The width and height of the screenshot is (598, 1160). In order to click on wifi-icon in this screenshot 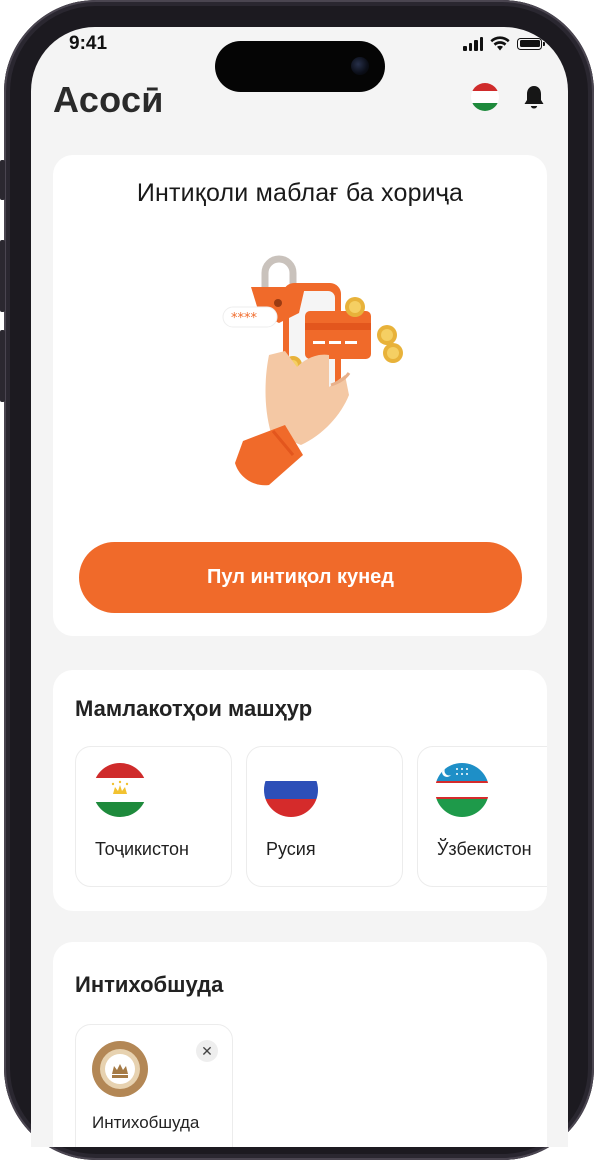, I will do `click(500, 43)`.